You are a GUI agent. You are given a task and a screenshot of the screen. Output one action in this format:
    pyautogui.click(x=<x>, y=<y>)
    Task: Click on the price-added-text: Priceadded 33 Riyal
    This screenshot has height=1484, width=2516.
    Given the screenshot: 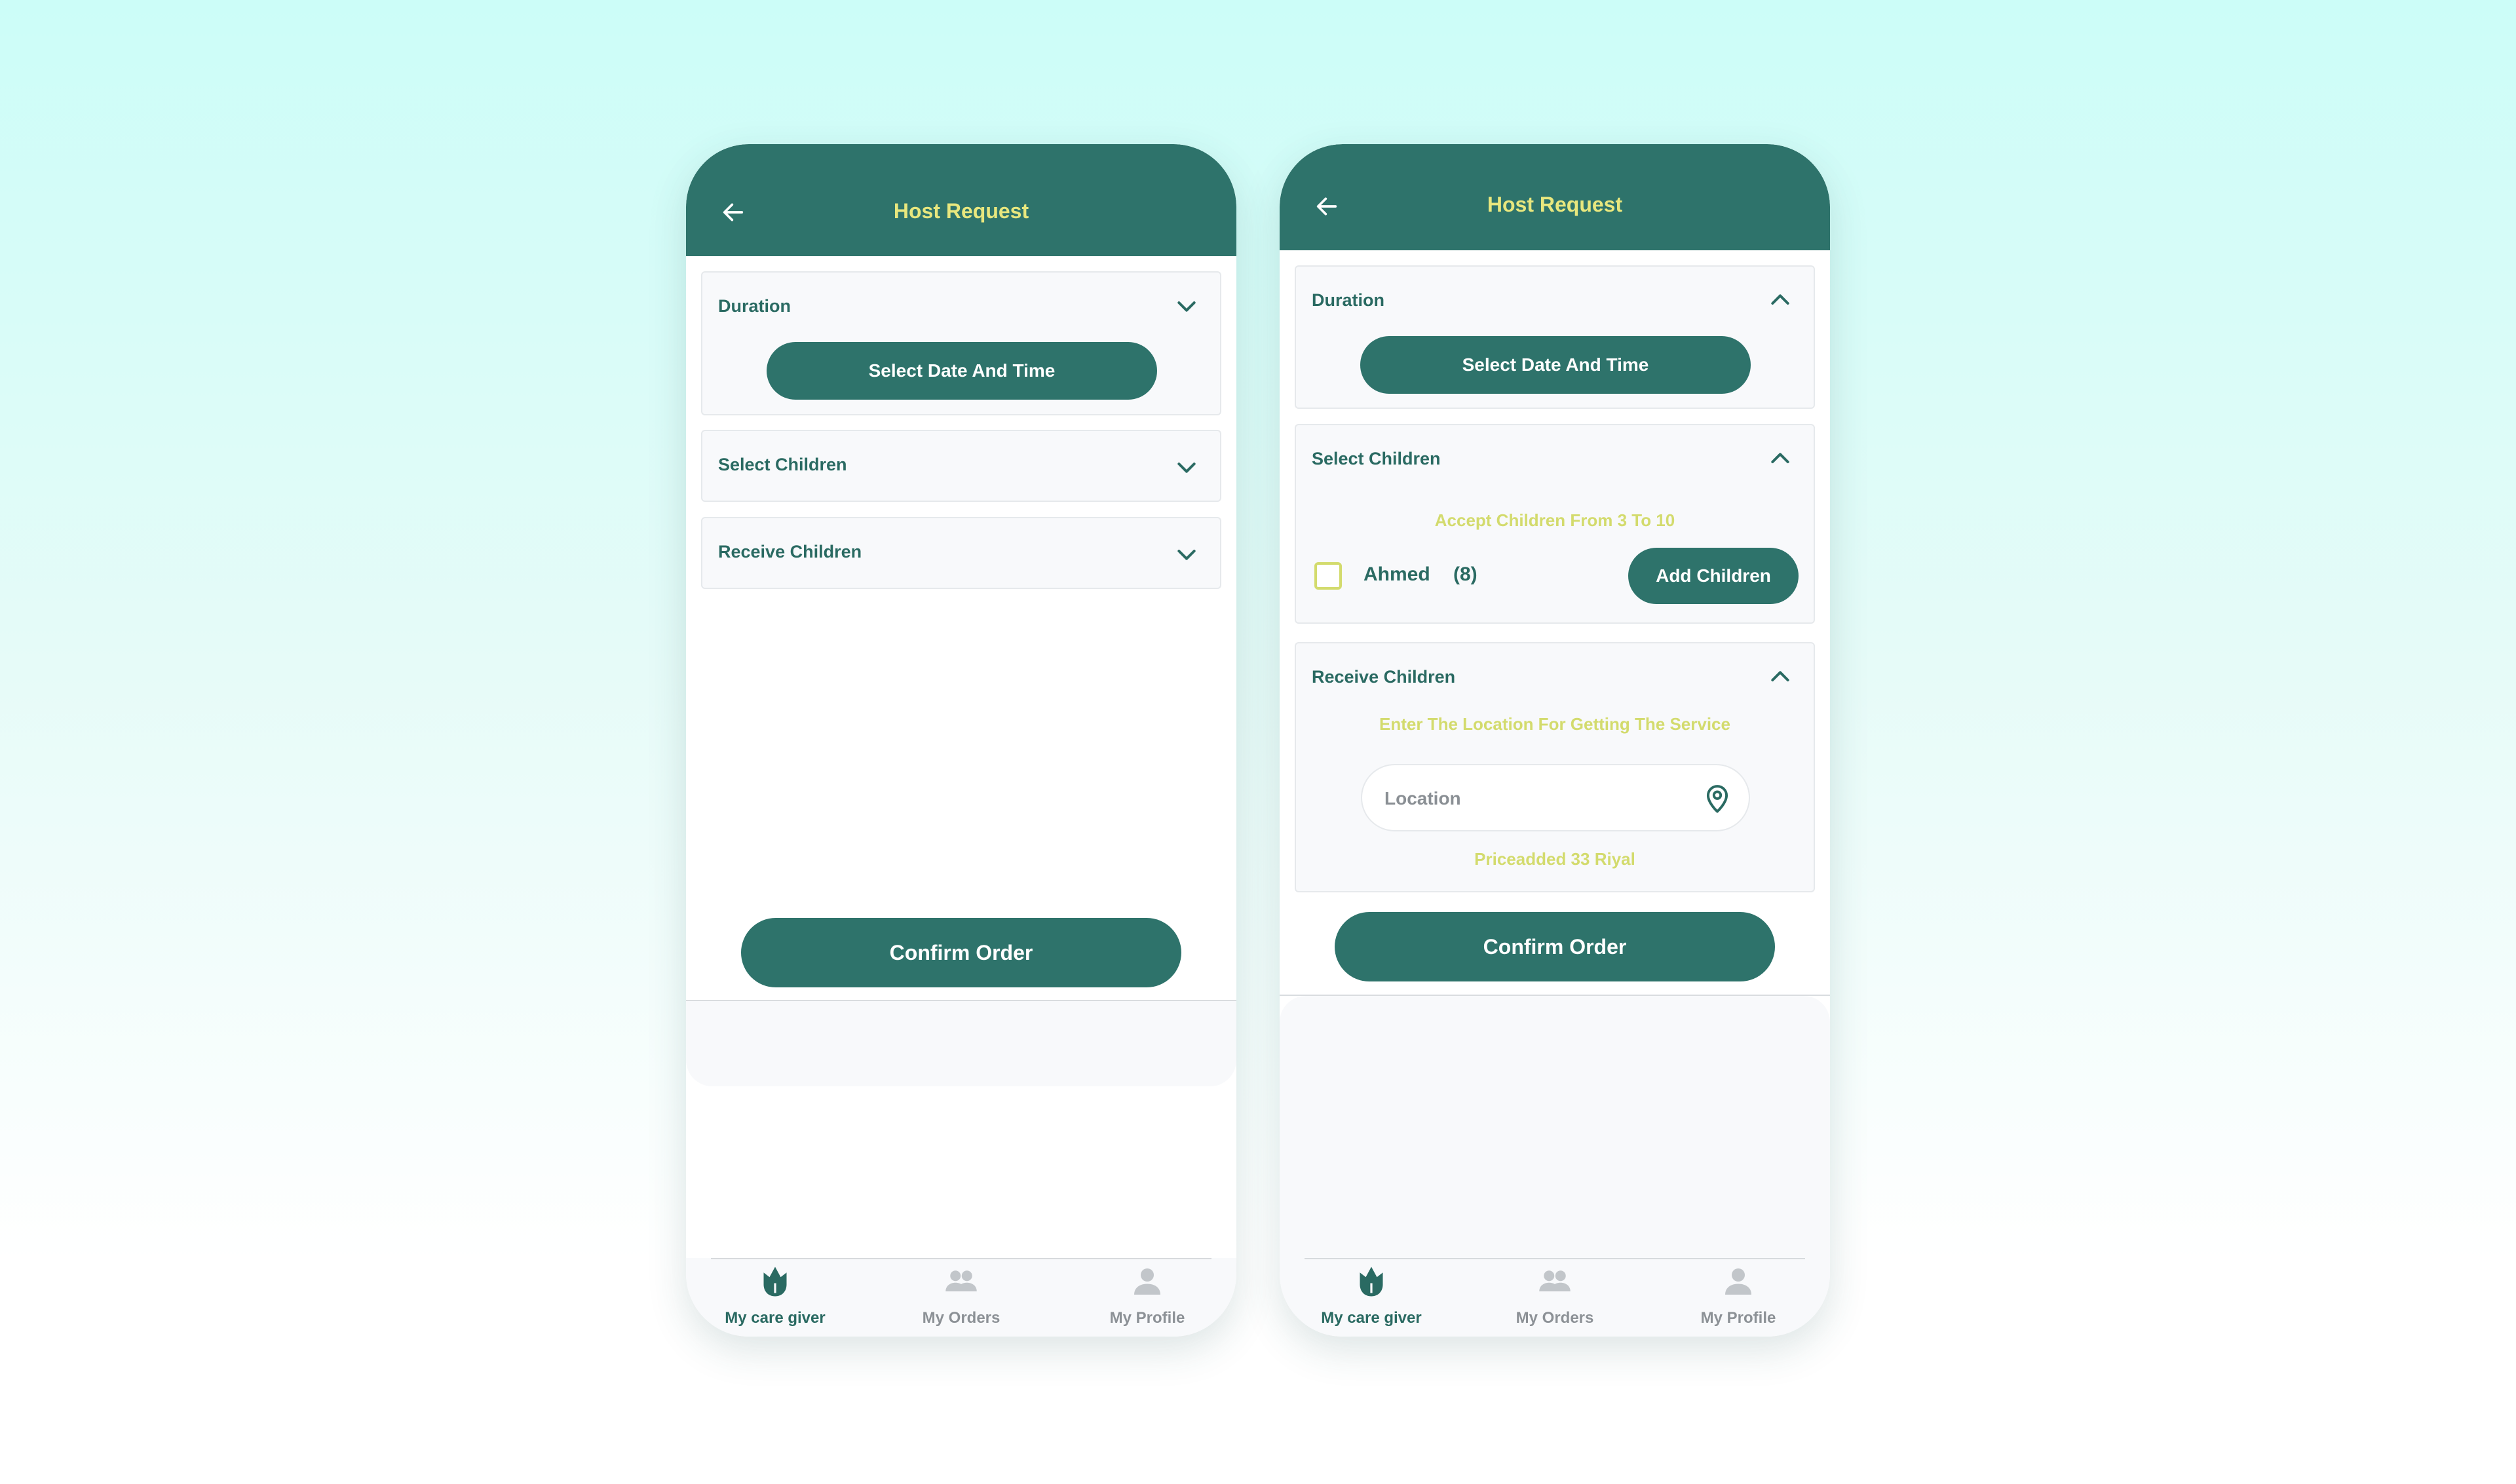 What is the action you would take?
    pyautogui.click(x=1554, y=859)
    